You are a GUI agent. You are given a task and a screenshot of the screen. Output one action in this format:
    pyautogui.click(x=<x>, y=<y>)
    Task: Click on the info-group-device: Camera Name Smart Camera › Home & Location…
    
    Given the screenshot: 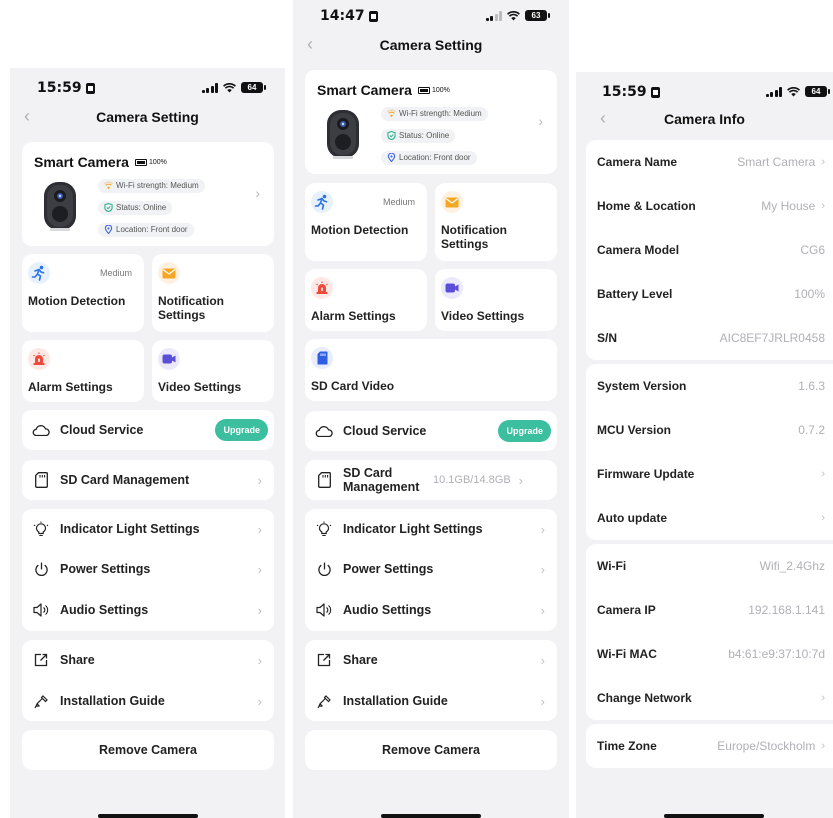 What is the action you would take?
    pyautogui.click(x=709, y=250)
    